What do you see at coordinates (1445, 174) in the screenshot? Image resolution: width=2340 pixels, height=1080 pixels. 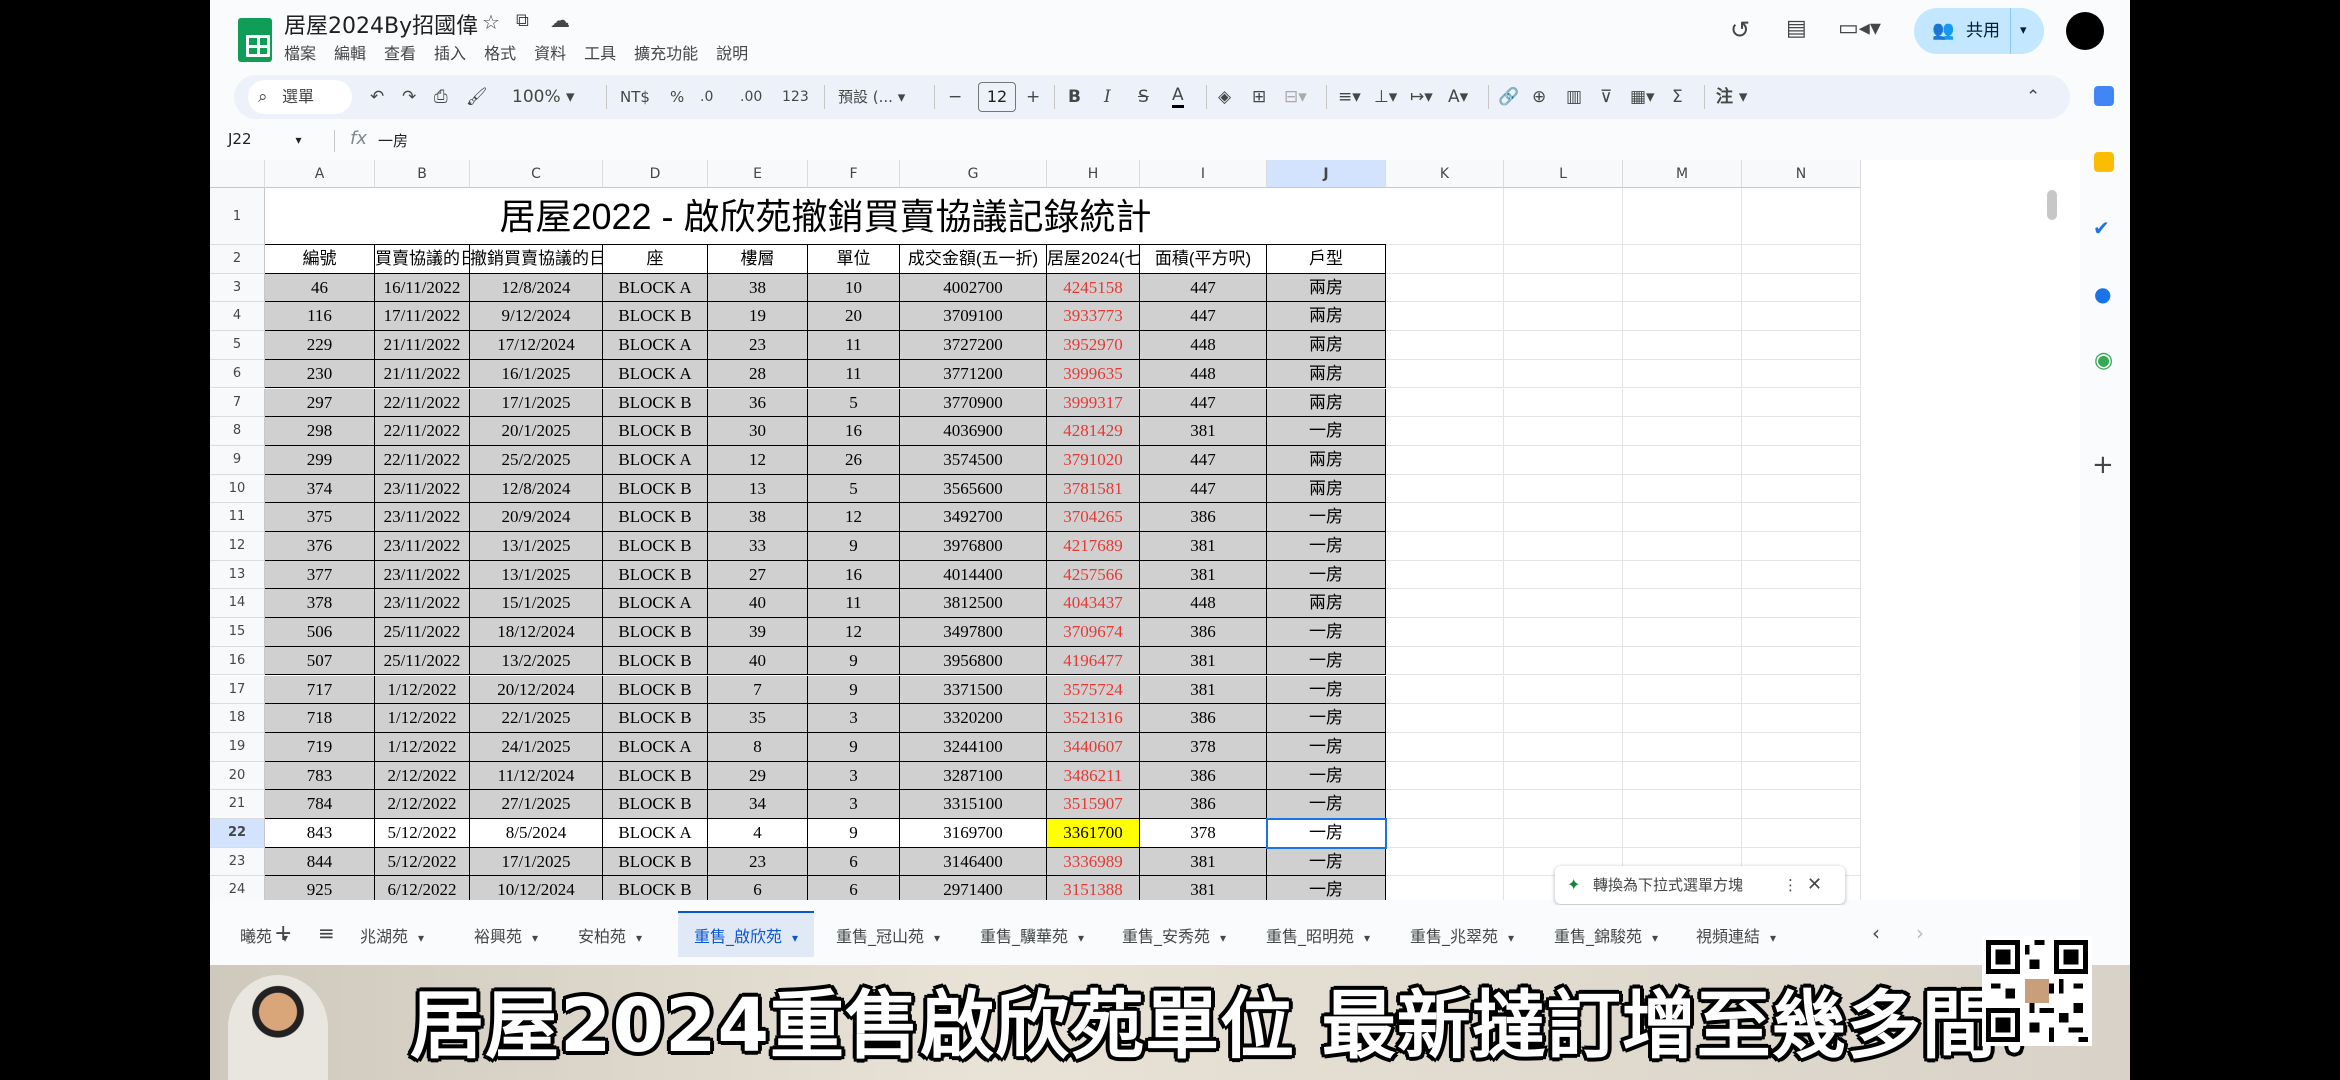 I see `column-header-K: K` at bounding box center [1445, 174].